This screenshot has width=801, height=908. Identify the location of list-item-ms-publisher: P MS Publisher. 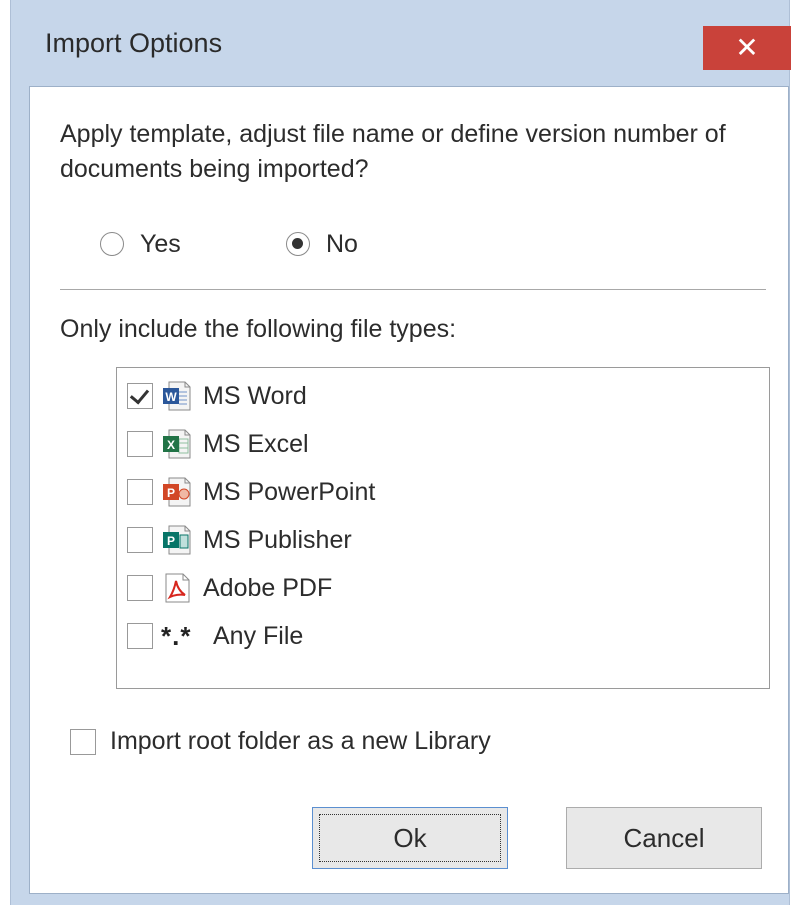
(239, 540).